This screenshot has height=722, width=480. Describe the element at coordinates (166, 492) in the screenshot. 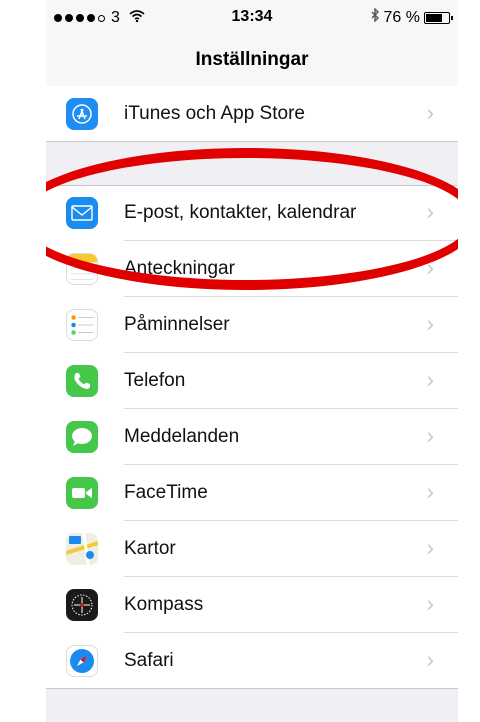

I see `settings-row-label: FaceTime` at that location.